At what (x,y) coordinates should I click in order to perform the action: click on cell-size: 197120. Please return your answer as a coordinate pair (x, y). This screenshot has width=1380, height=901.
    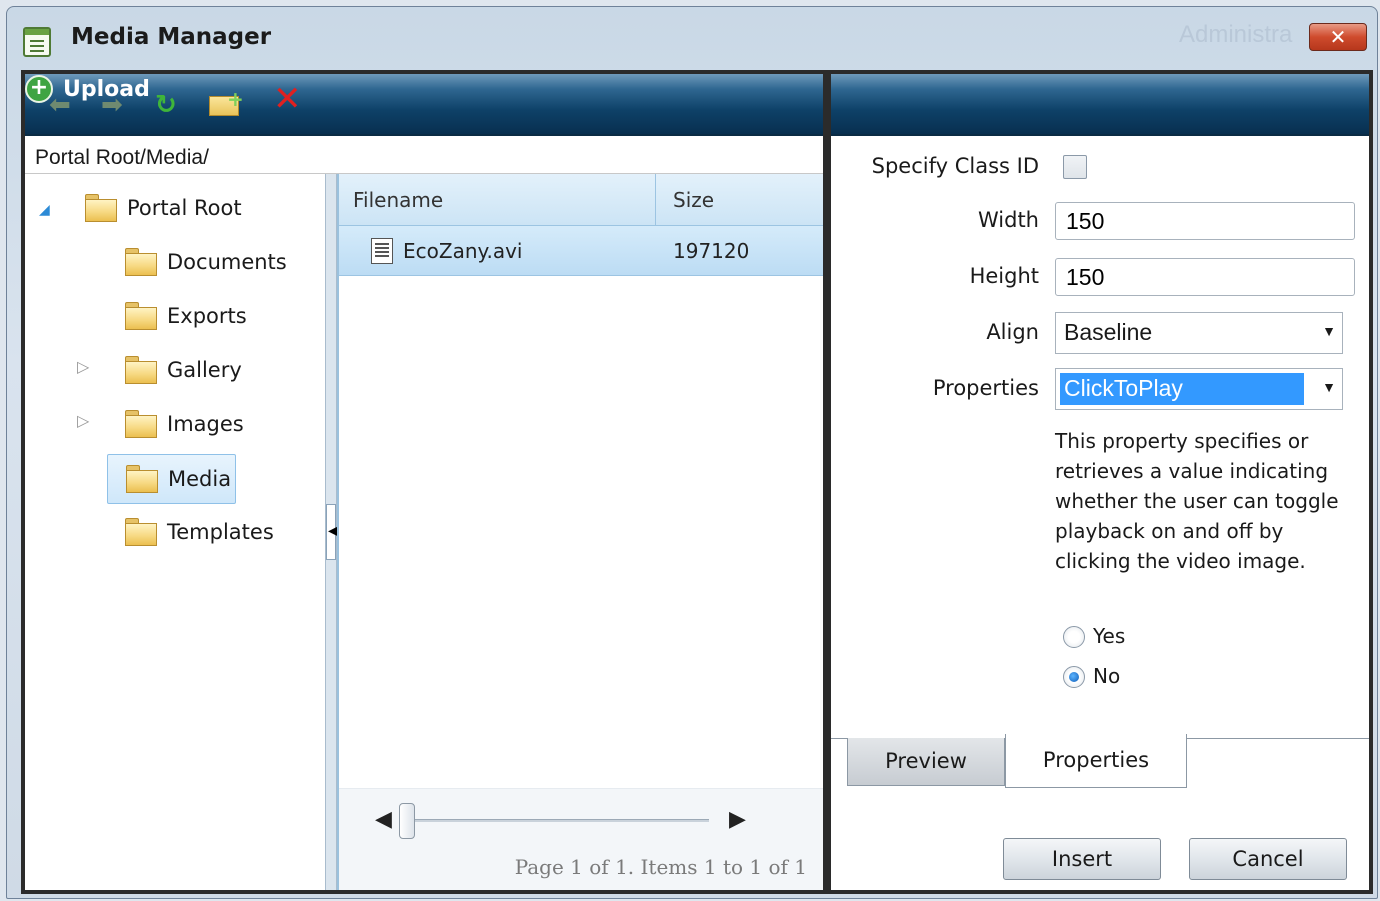
    Looking at the image, I should click on (711, 251).